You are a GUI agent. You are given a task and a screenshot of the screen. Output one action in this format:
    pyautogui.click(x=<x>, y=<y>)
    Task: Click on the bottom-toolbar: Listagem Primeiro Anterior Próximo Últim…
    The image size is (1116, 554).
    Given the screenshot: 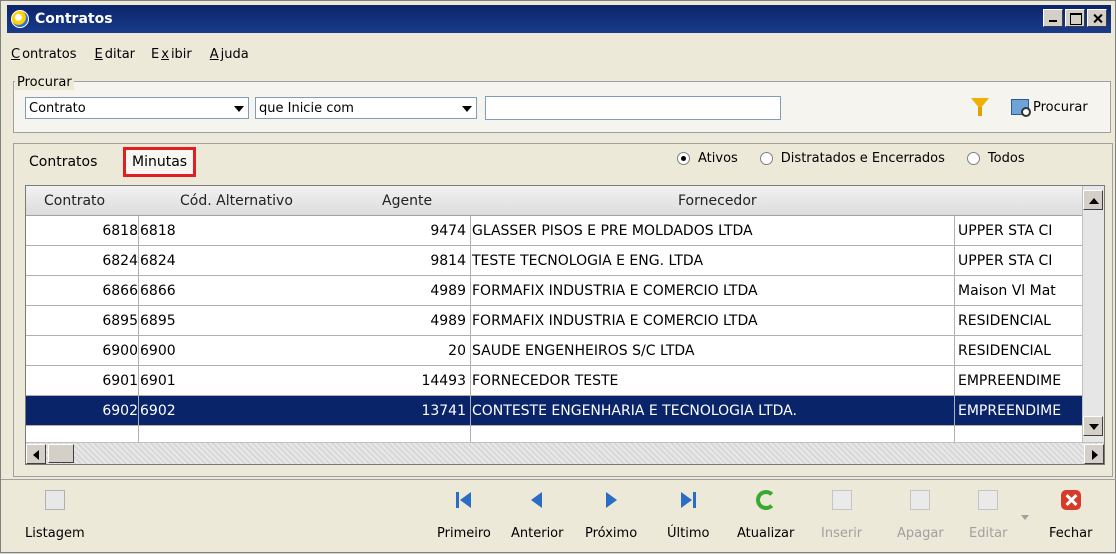 What is the action you would take?
    pyautogui.click(x=558, y=516)
    